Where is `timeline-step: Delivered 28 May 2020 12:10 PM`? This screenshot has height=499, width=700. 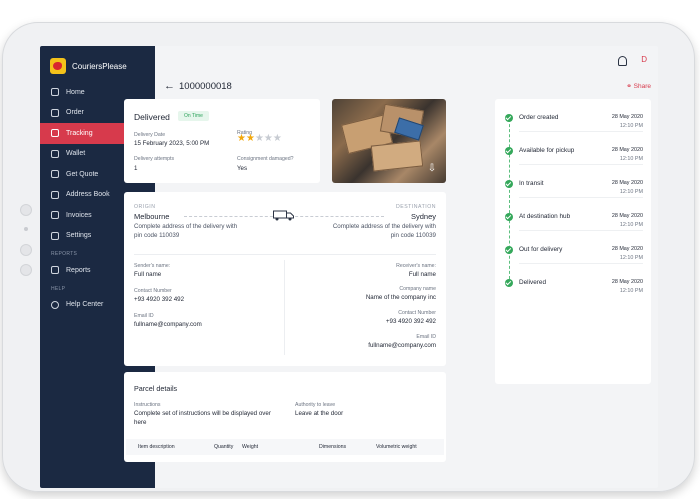 timeline-step: Delivered 28 May 2020 12:10 PM is located at coordinates (573, 280).